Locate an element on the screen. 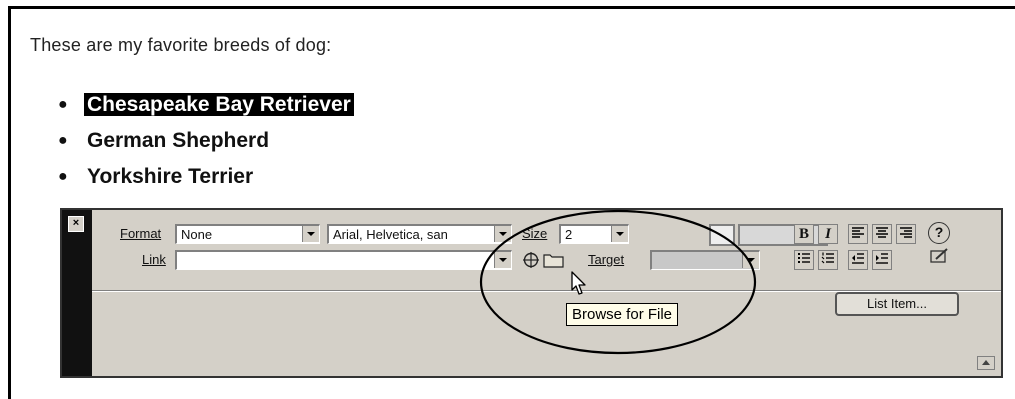 The width and height of the screenshot is (1015, 399). list-item: ● Yorkshire Terrier is located at coordinates (206, 180).